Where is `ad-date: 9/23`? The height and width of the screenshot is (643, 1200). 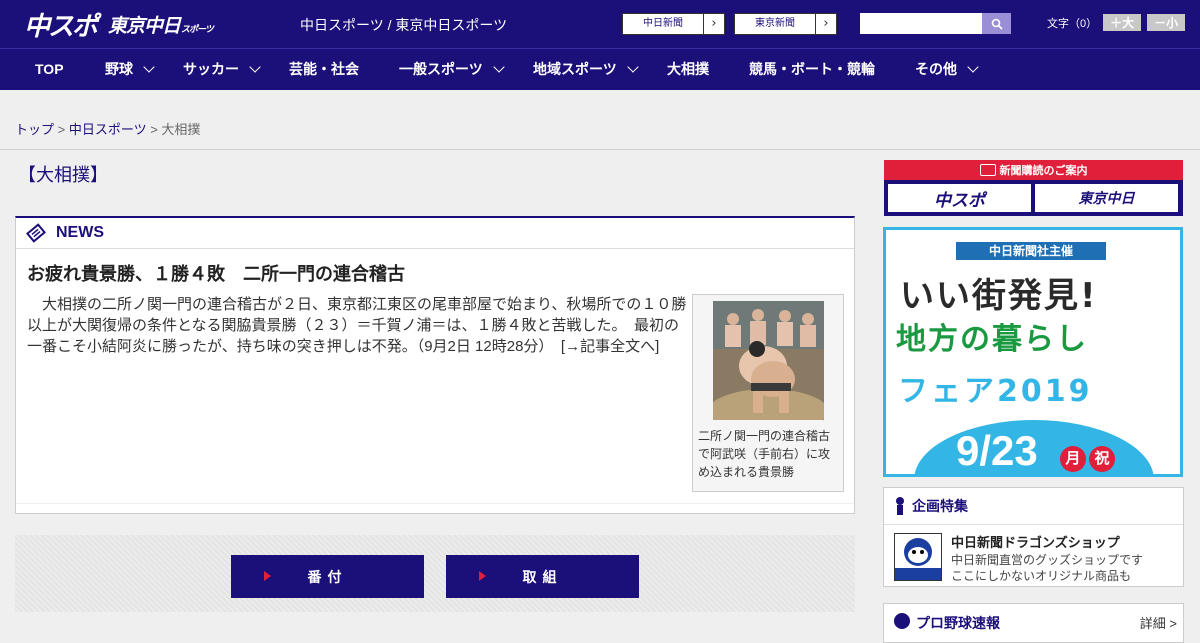 ad-date: 9/23 is located at coordinates (997, 450).